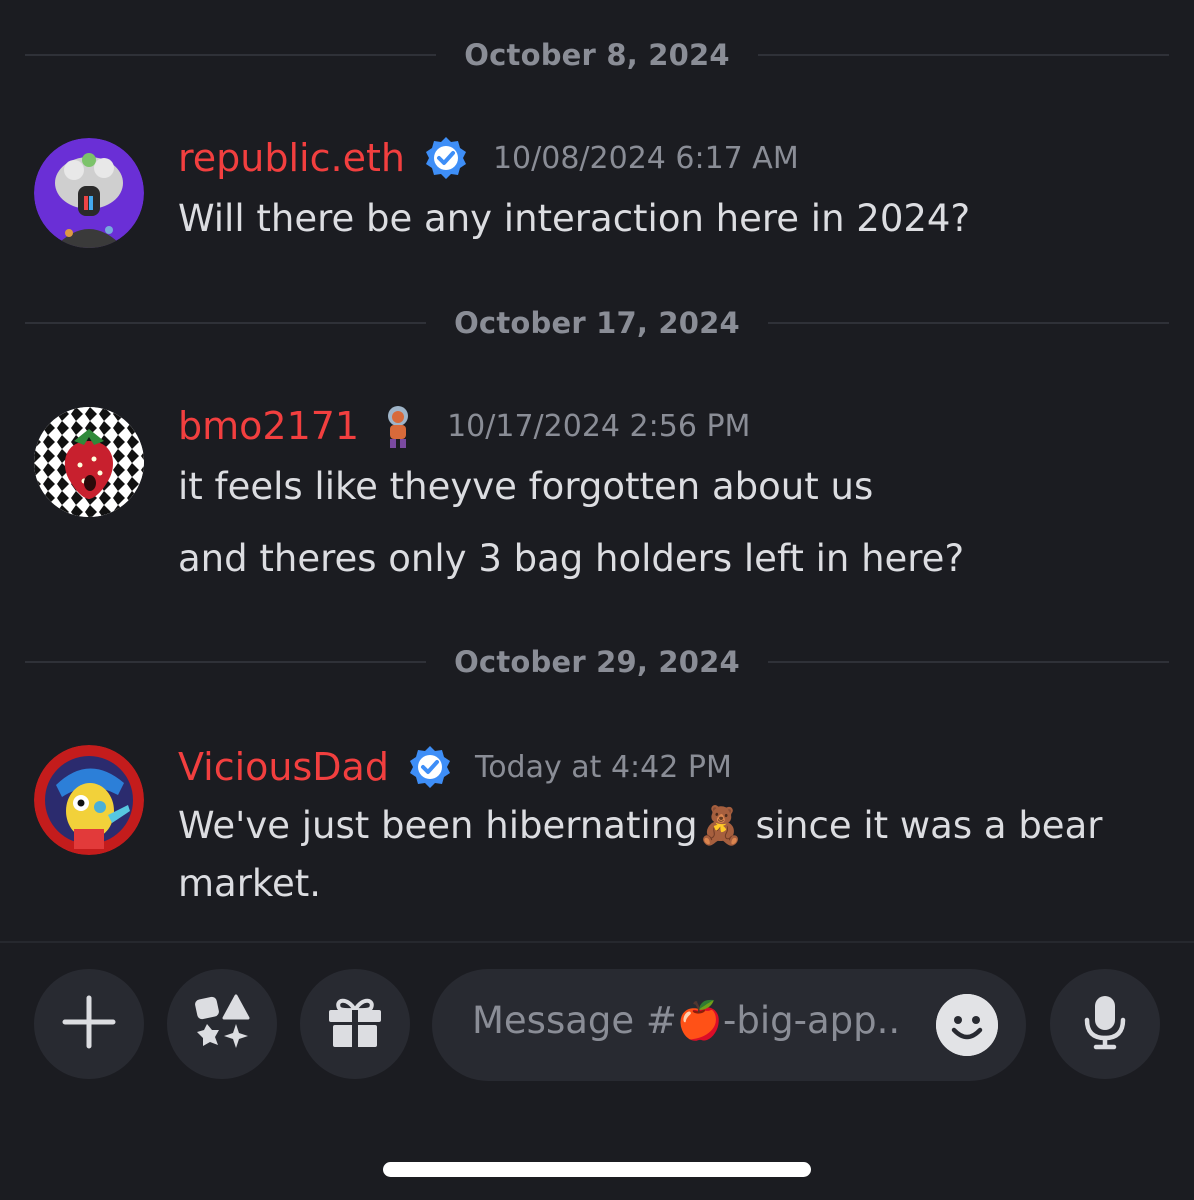  What do you see at coordinates (645, 158) in the screenshot?
I see `timestamp: 10/08/2024 6:17 AM` at bounding box center [645, 158].